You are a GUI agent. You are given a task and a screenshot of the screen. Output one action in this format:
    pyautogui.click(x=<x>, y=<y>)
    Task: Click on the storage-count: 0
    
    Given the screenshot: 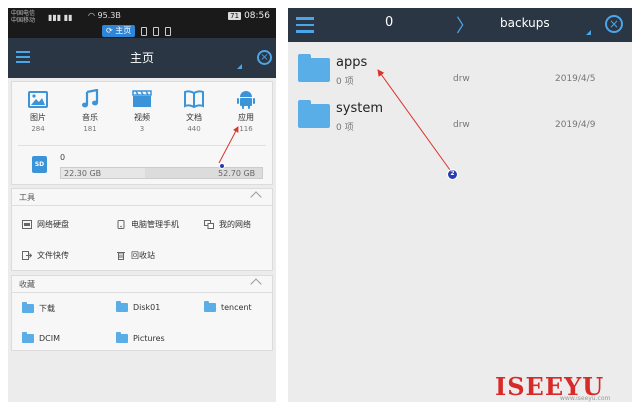 What is the action you would take?
    pyautogui.click(x=63, y=157)
    